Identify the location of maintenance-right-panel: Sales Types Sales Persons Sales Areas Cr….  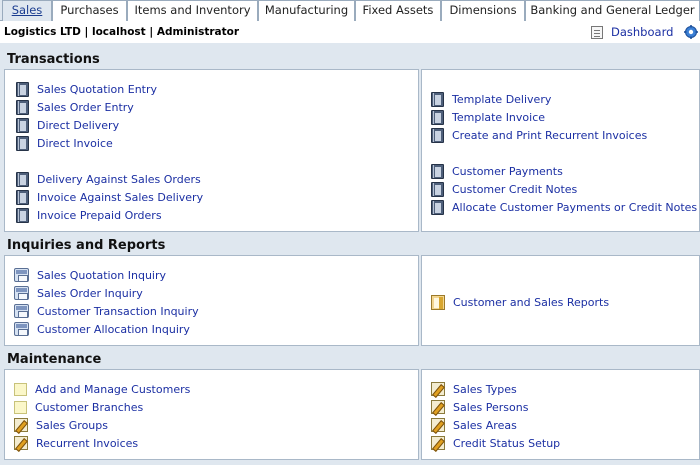
(560, 414).